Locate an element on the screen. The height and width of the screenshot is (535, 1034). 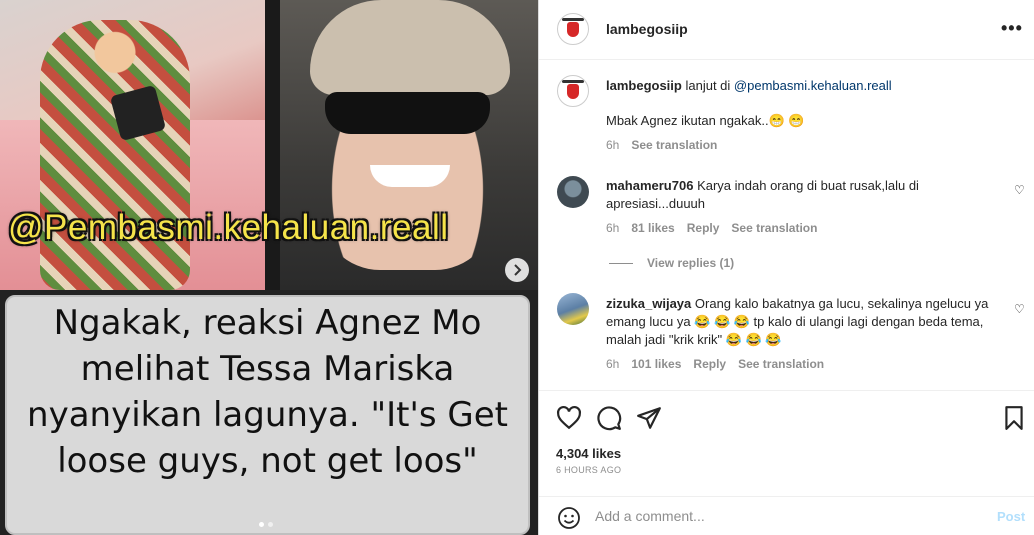
caption-time: 6h is located at coordinates (612, 145).